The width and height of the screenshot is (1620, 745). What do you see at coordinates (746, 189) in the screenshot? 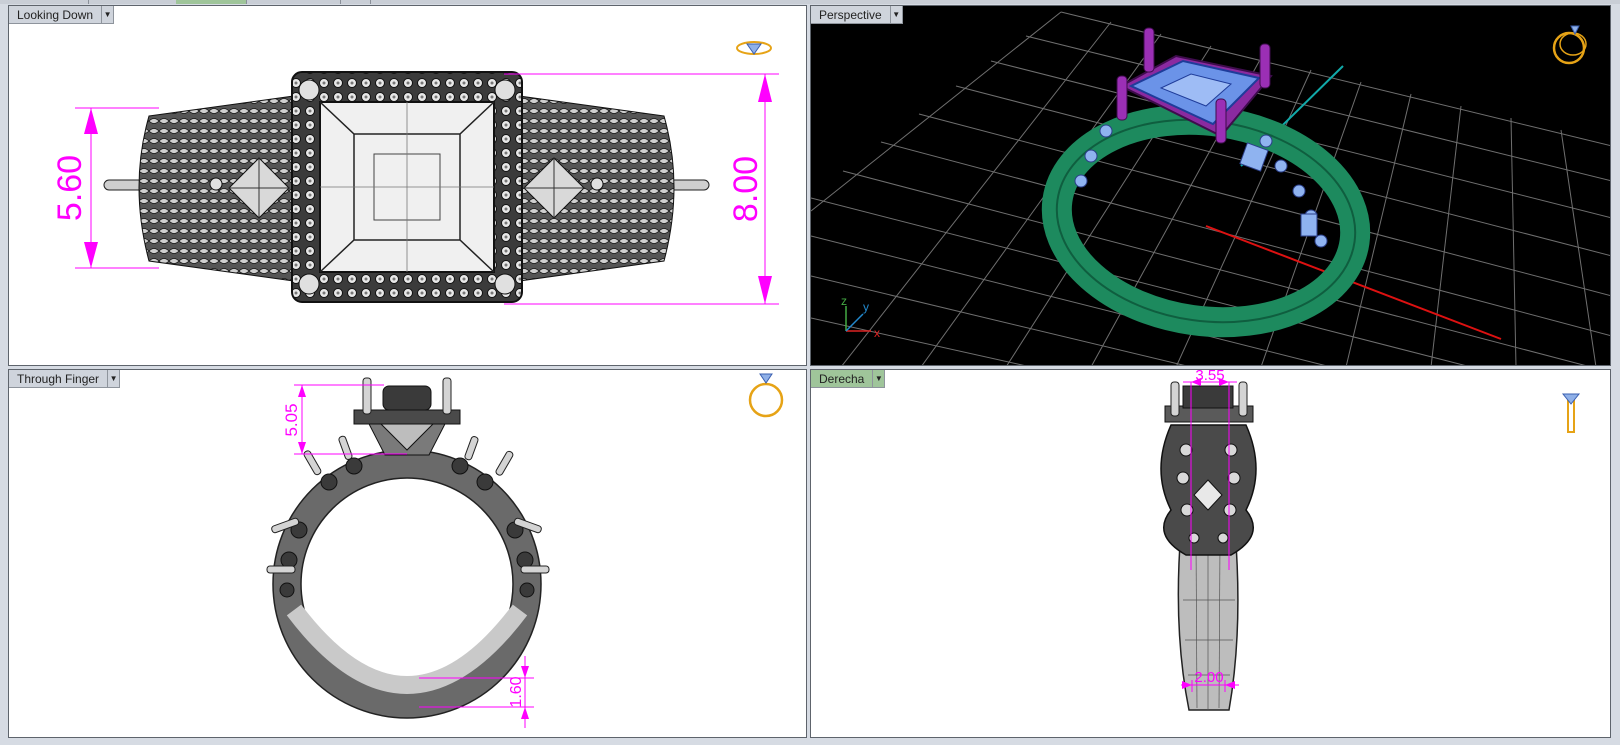
I see `dimension-label: 8.00` at bounding box center [746, 189].